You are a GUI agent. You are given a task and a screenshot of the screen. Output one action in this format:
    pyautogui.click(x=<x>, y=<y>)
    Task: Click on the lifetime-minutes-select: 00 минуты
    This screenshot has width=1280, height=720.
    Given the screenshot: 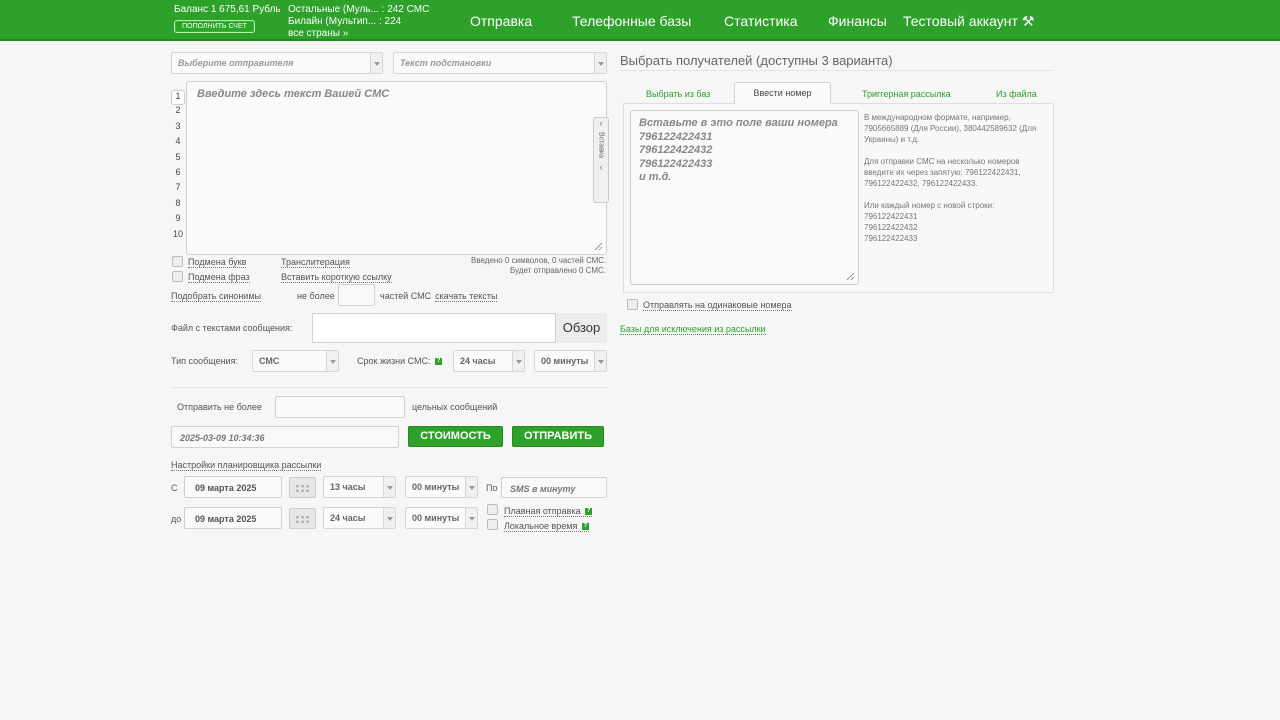 What is the action you would take?
    pyautogui.click(x=570, y=361)
    